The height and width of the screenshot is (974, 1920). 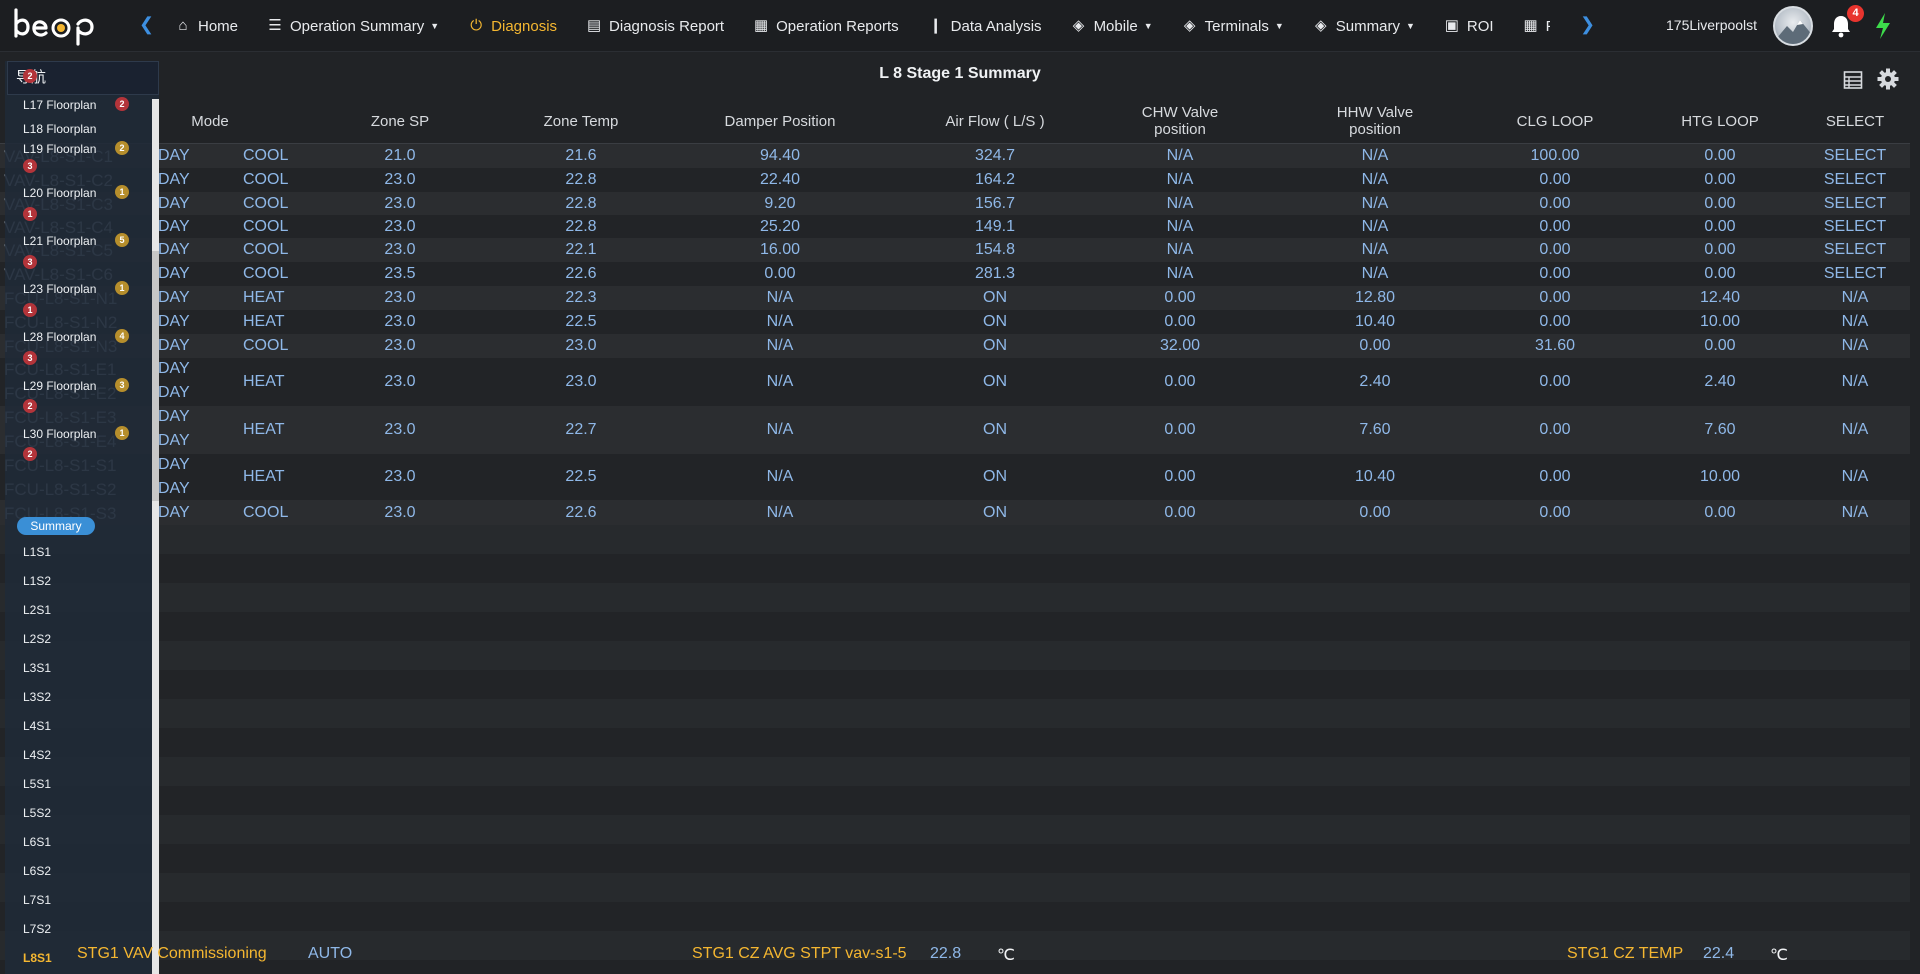 What do you see at coordinates (1468, 26) in the screenshot?
I see `nav-item-roi: ▣ ROI` at bounding box center [1468, 26].